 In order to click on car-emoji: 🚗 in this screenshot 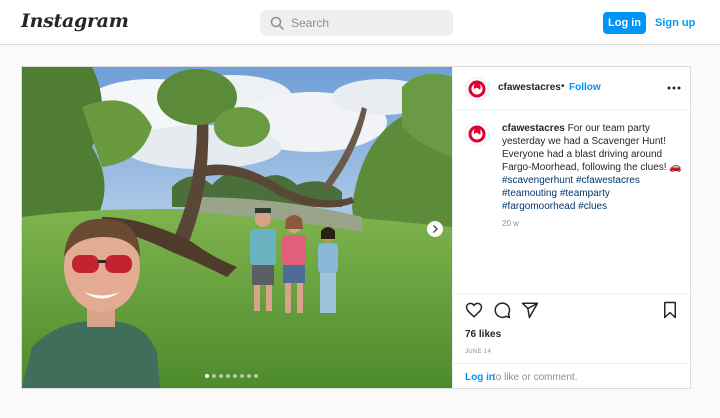, I will do `click(675, 167)`.